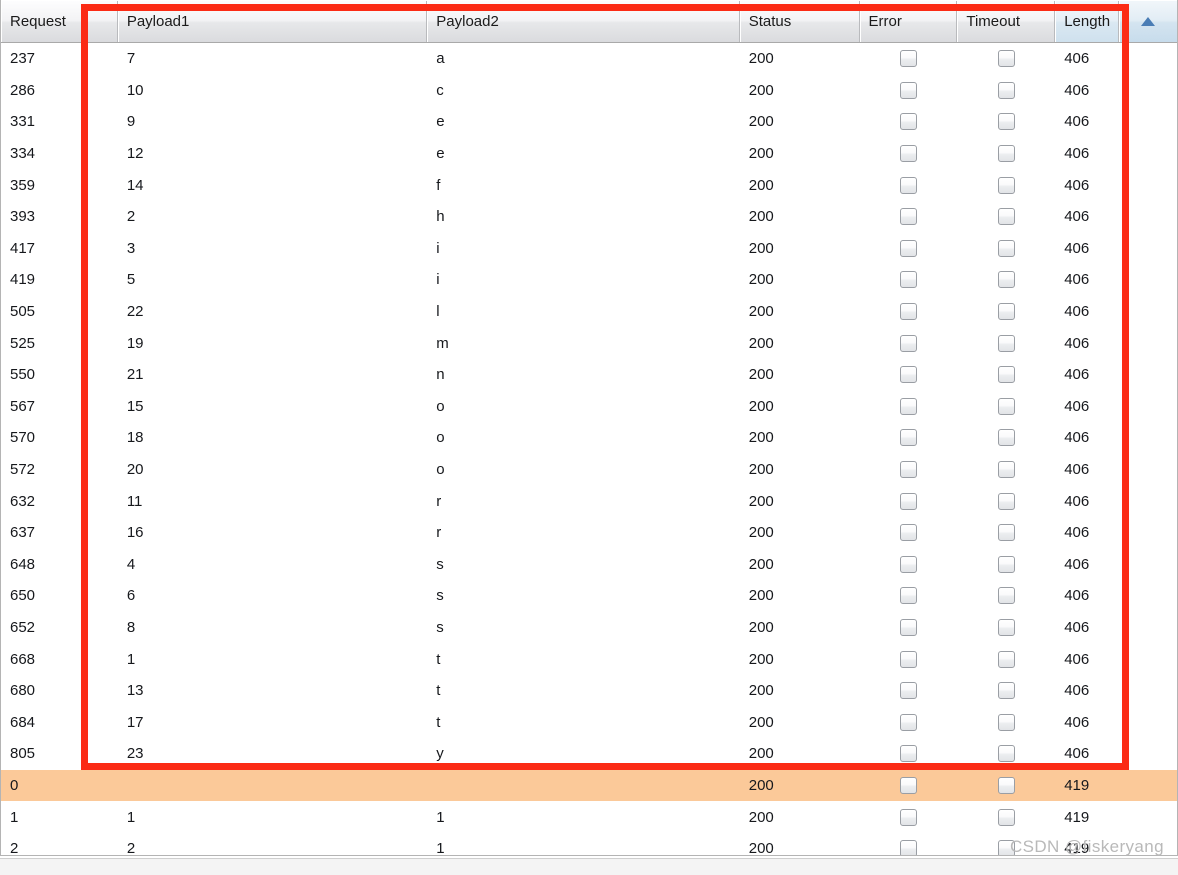  What do you see at coordinates (1006, 21) in the screenshot?
I see `column-header-timeout: Timeout` at bounding box center [1006, 21].